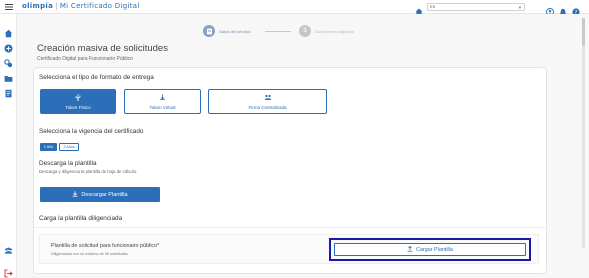 Image resolution: width=589 pixels, height=278 pixels. I want to click on scrollbar, so click(583, 133).